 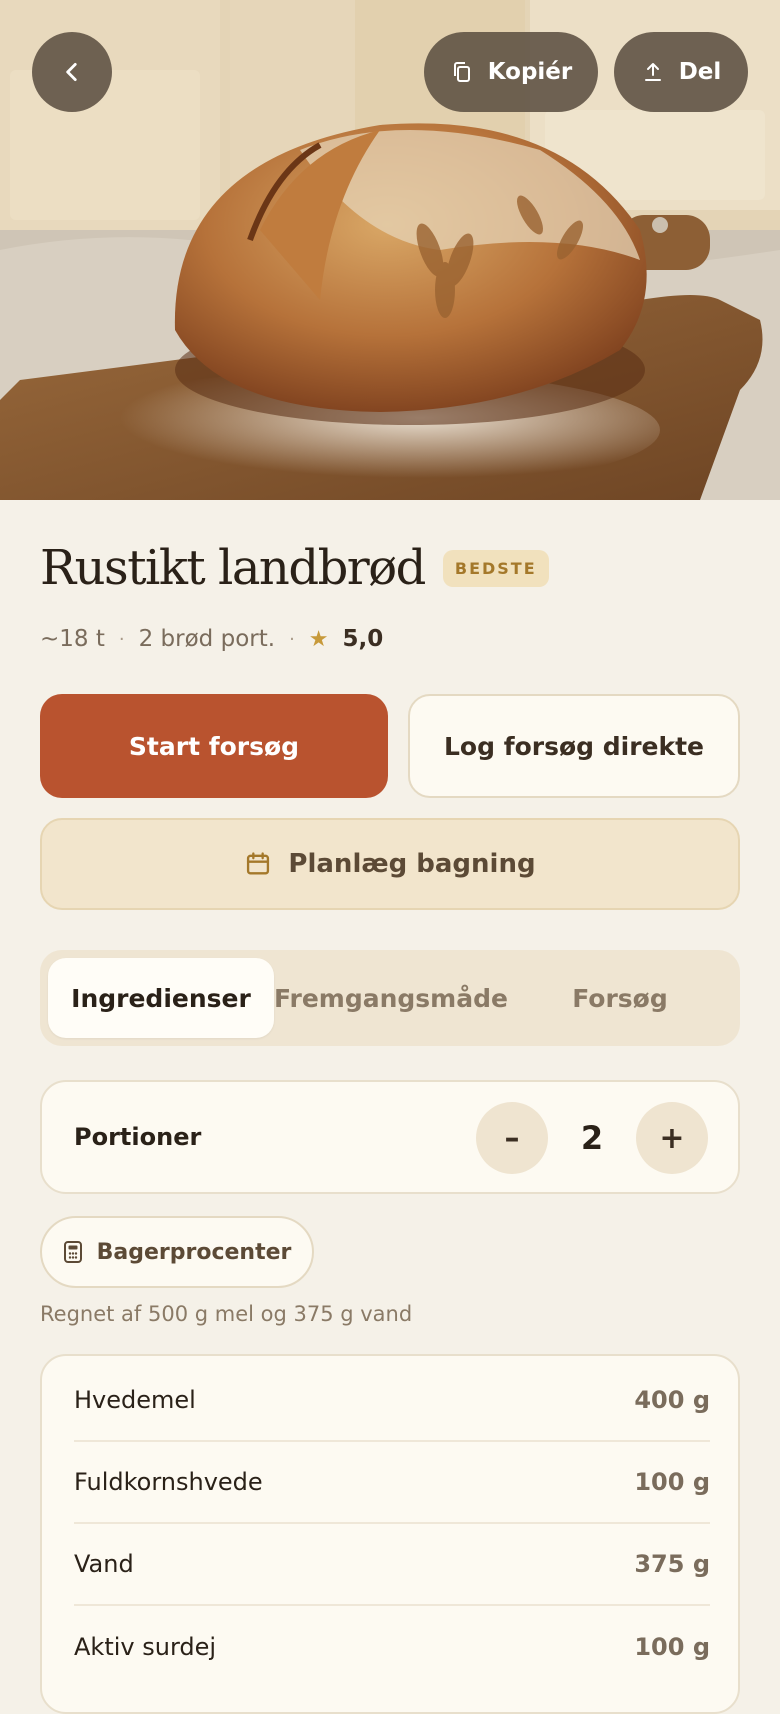 What do you see at coordinates (392, 1401) in the screenshot?
I see `ingredient-row: Hvedemel 400 g` at bounding box center [392, 1401].